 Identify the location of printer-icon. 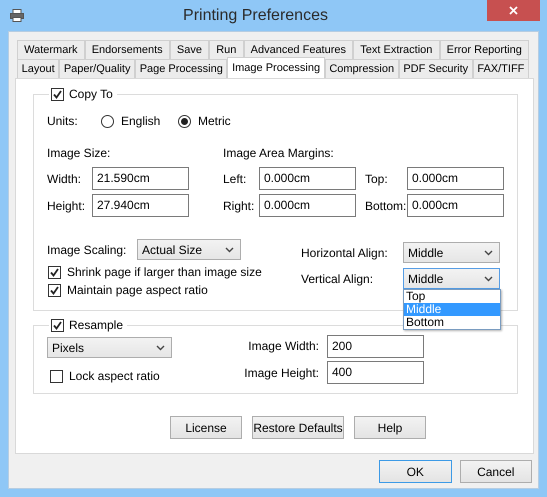
(17, 15).